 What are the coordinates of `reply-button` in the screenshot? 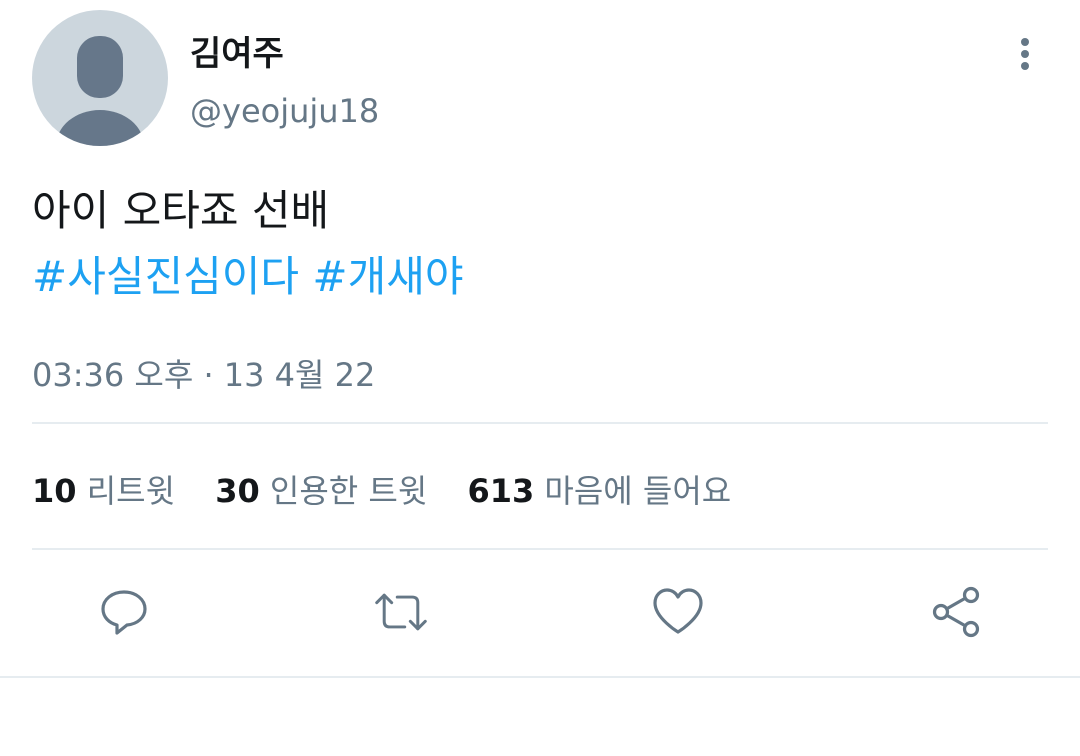 It's located at (124, 612).